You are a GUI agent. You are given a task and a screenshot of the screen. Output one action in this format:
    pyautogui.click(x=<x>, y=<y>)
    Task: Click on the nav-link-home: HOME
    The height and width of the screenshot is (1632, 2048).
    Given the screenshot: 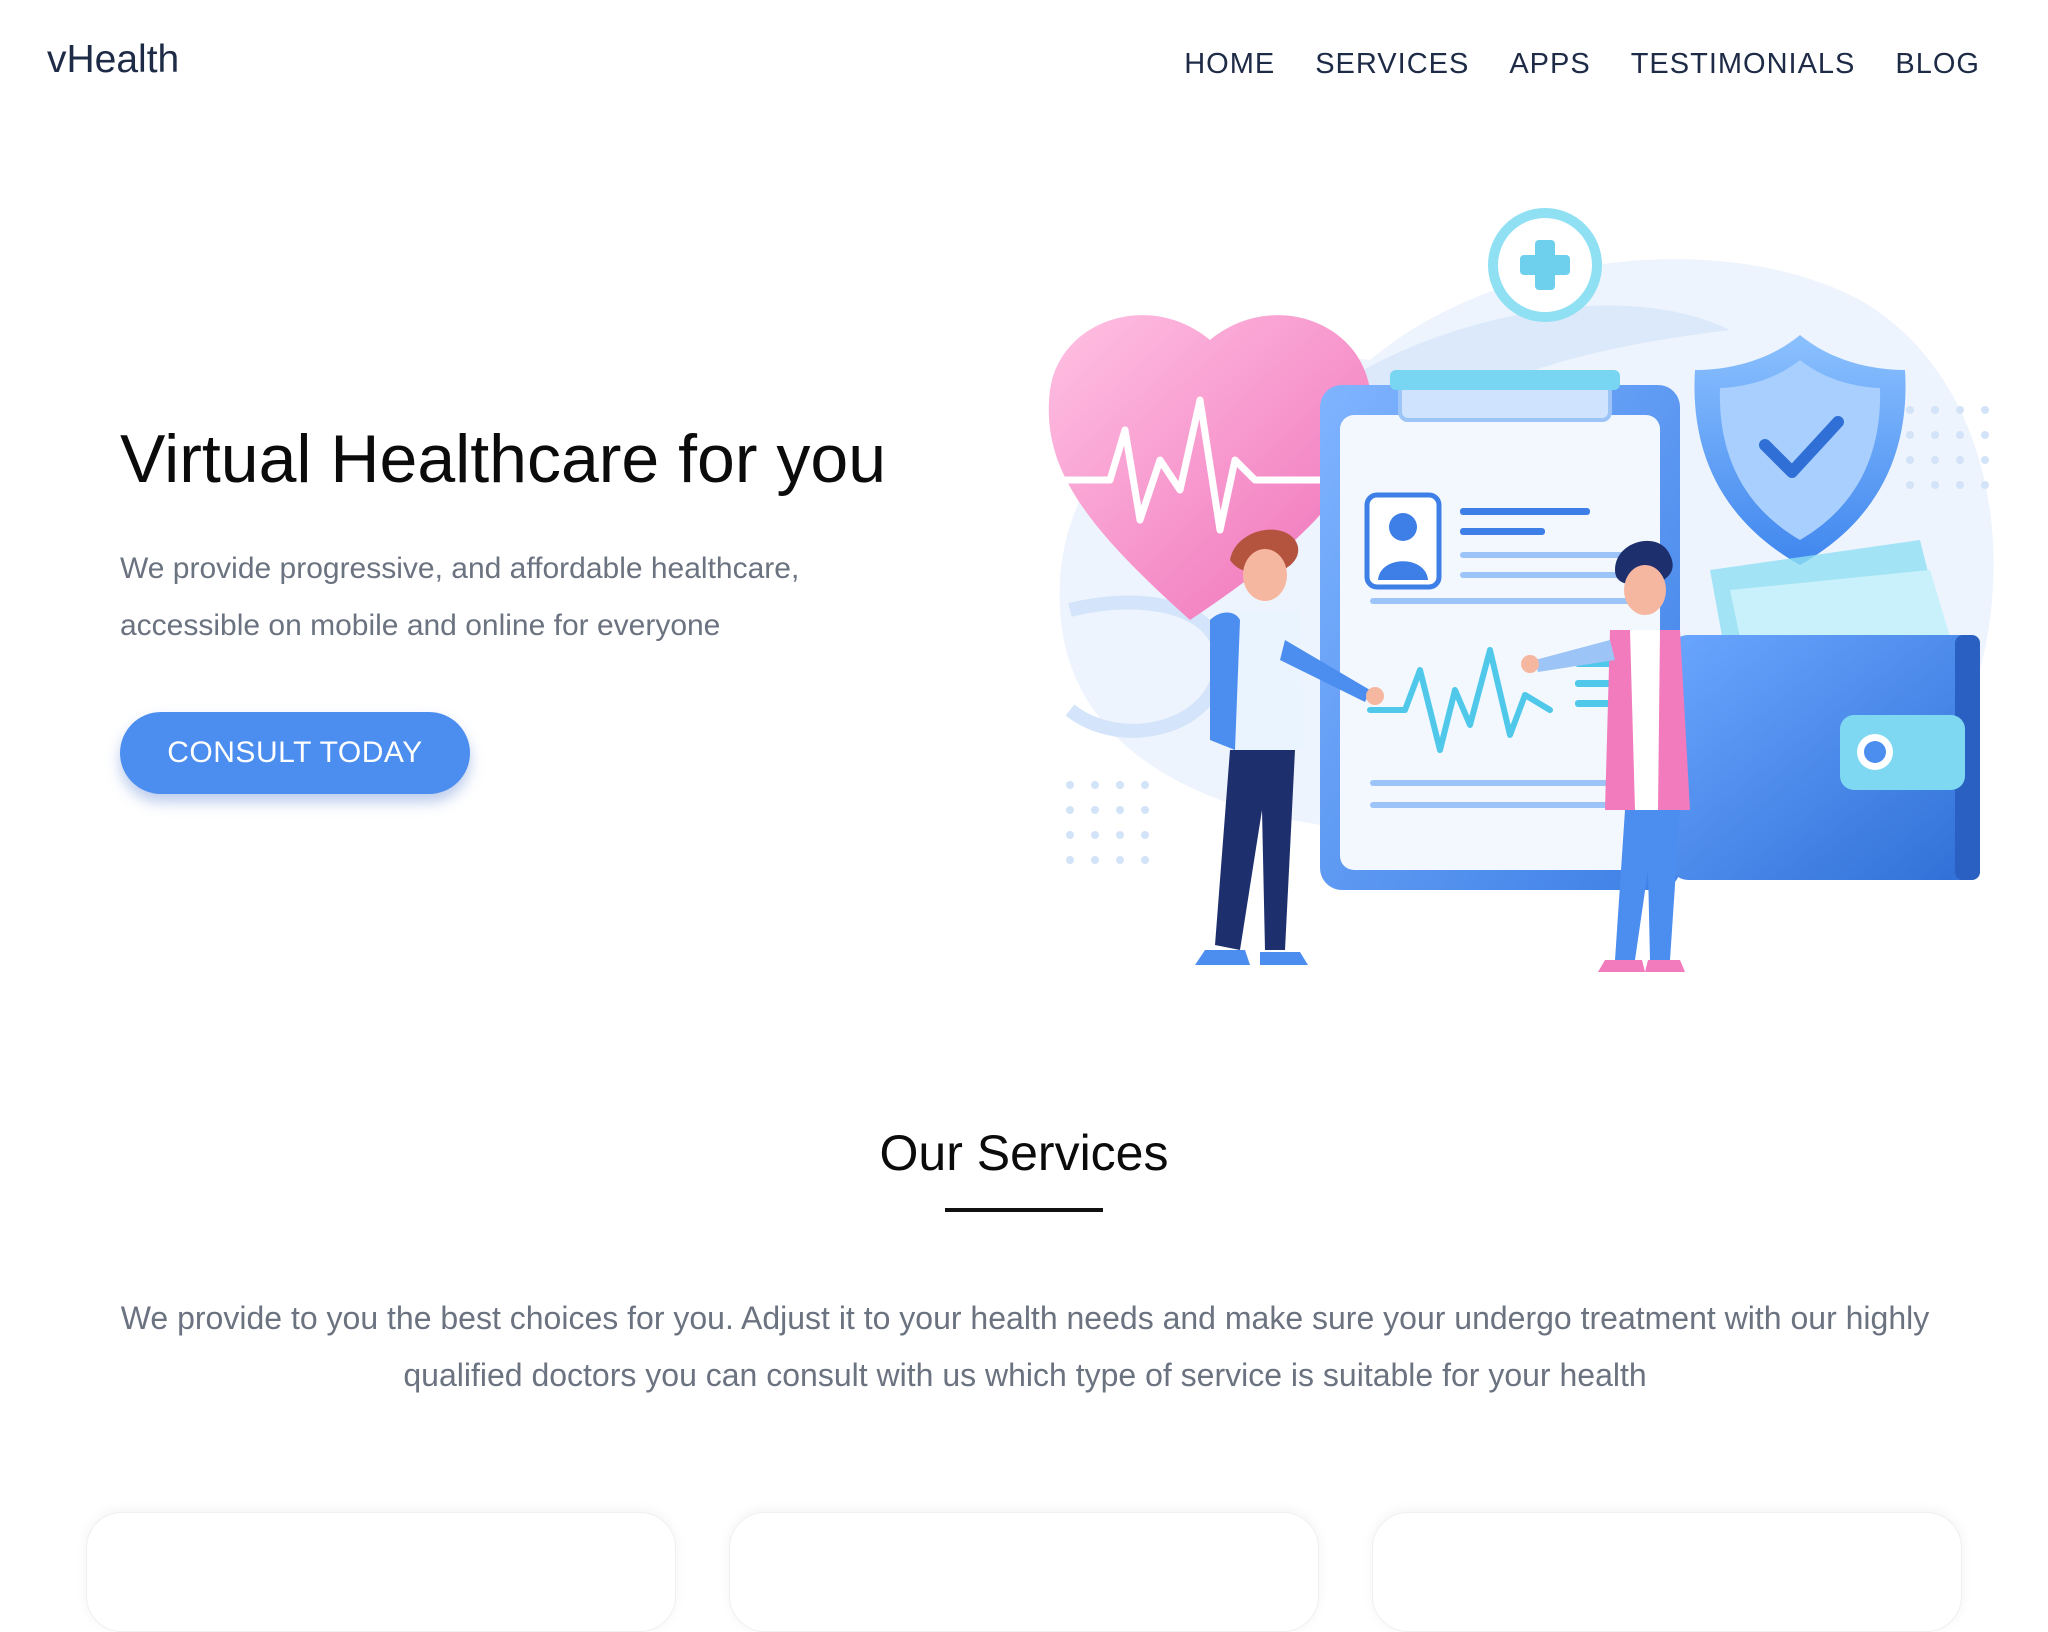 What is the action you would take?
    pyautogui.click(x=1229, y=64)
    